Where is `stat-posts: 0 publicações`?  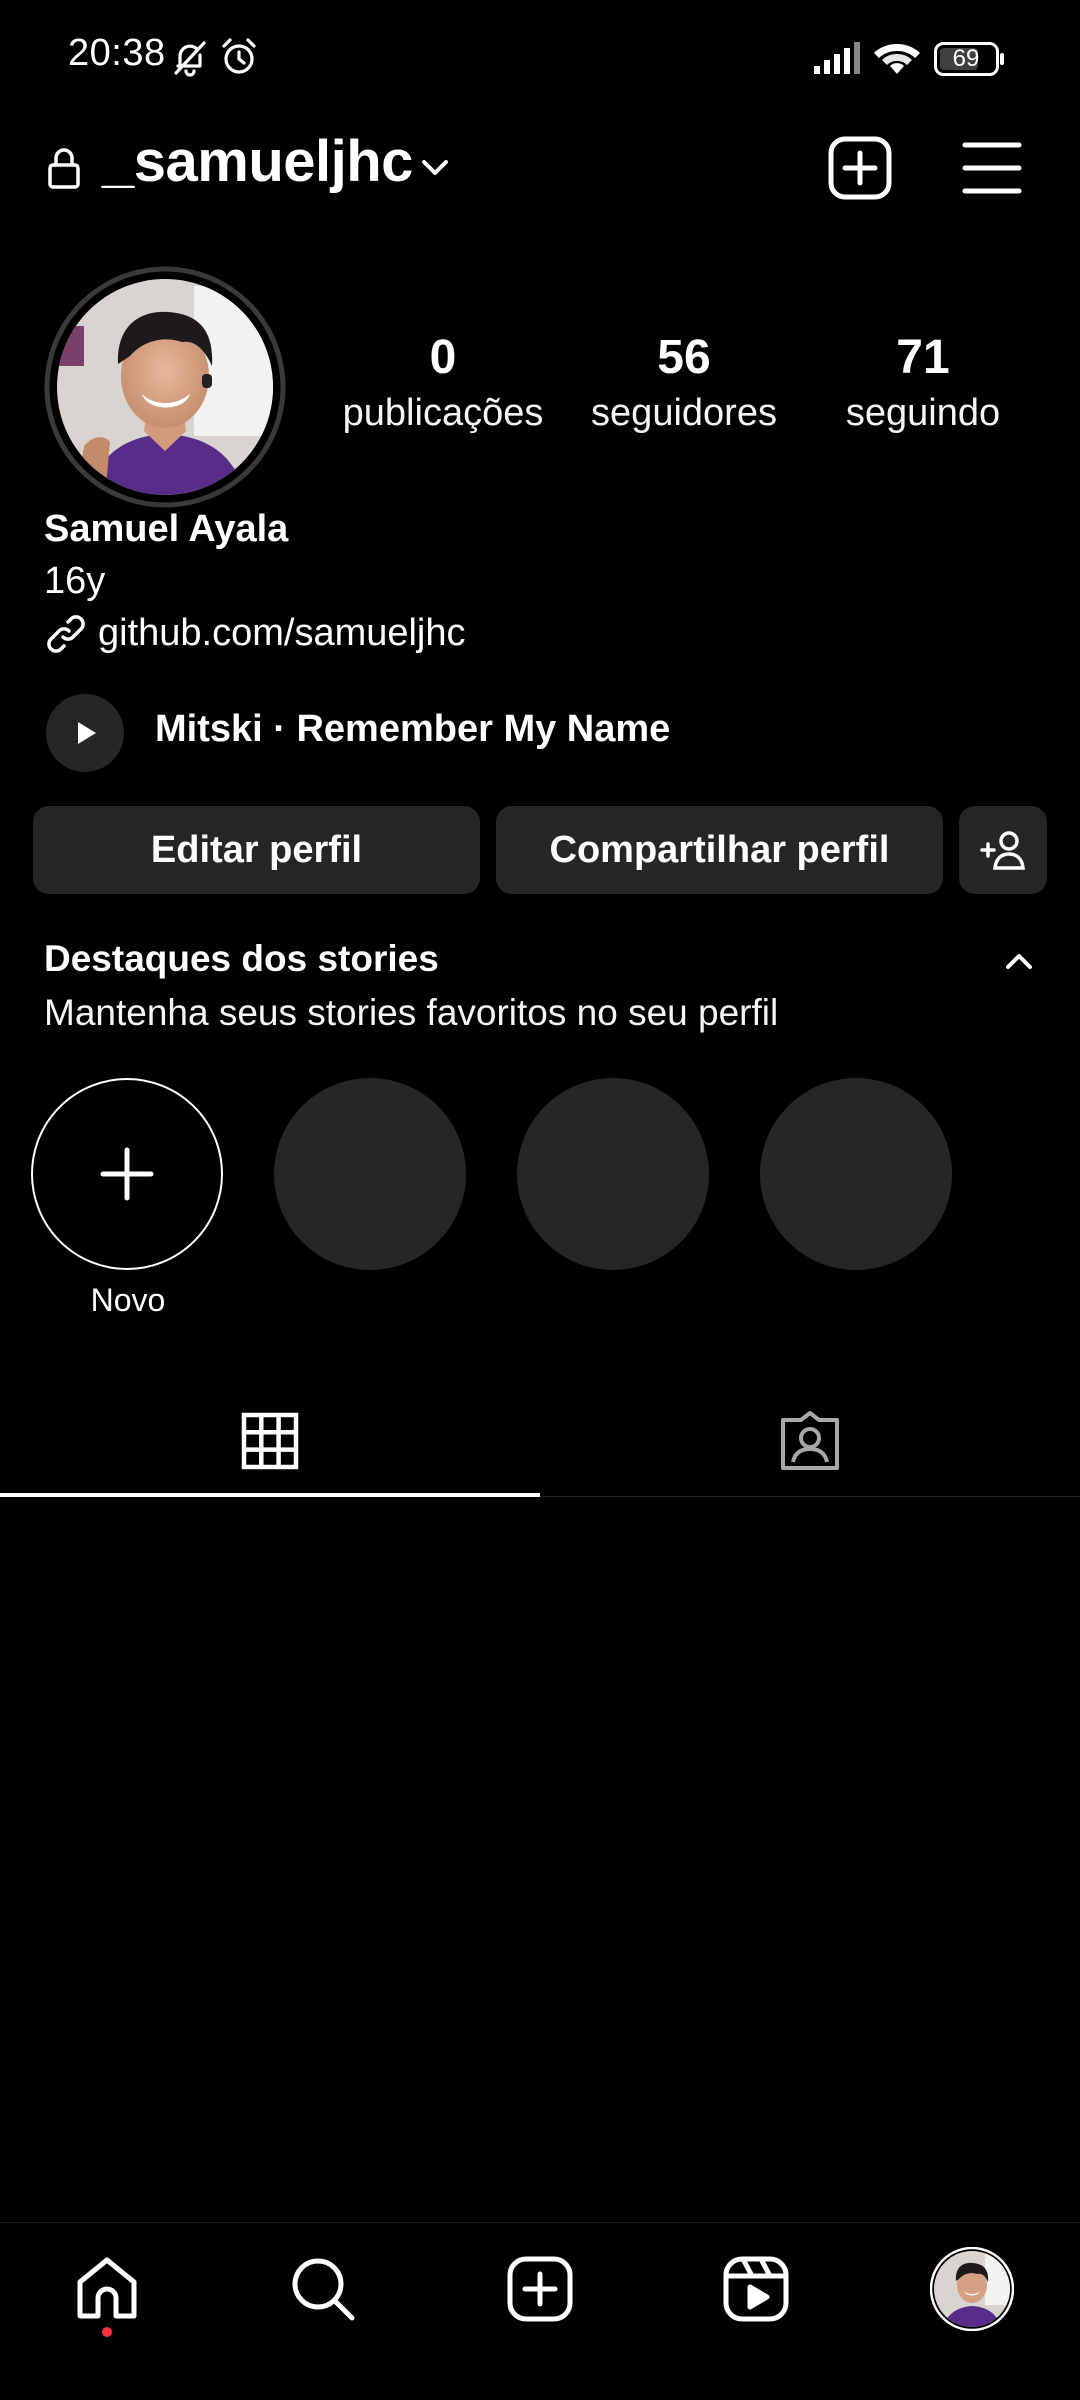 stat-posts: 0 publicações is located at coordinates (443, 384).